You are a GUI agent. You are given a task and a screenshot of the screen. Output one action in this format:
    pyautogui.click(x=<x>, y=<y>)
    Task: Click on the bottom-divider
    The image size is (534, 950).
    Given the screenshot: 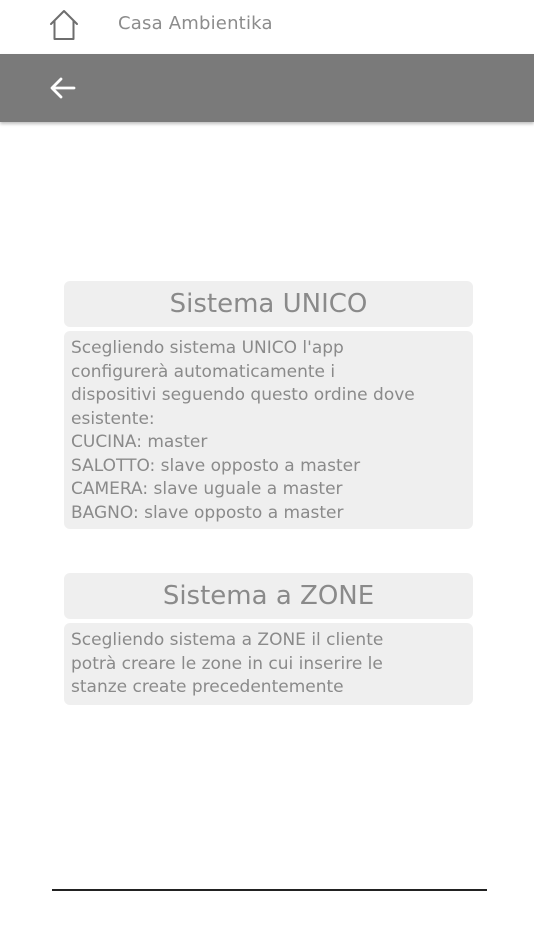 What is the action you would take?
    pyautogui.click(x=269, y=890)
    